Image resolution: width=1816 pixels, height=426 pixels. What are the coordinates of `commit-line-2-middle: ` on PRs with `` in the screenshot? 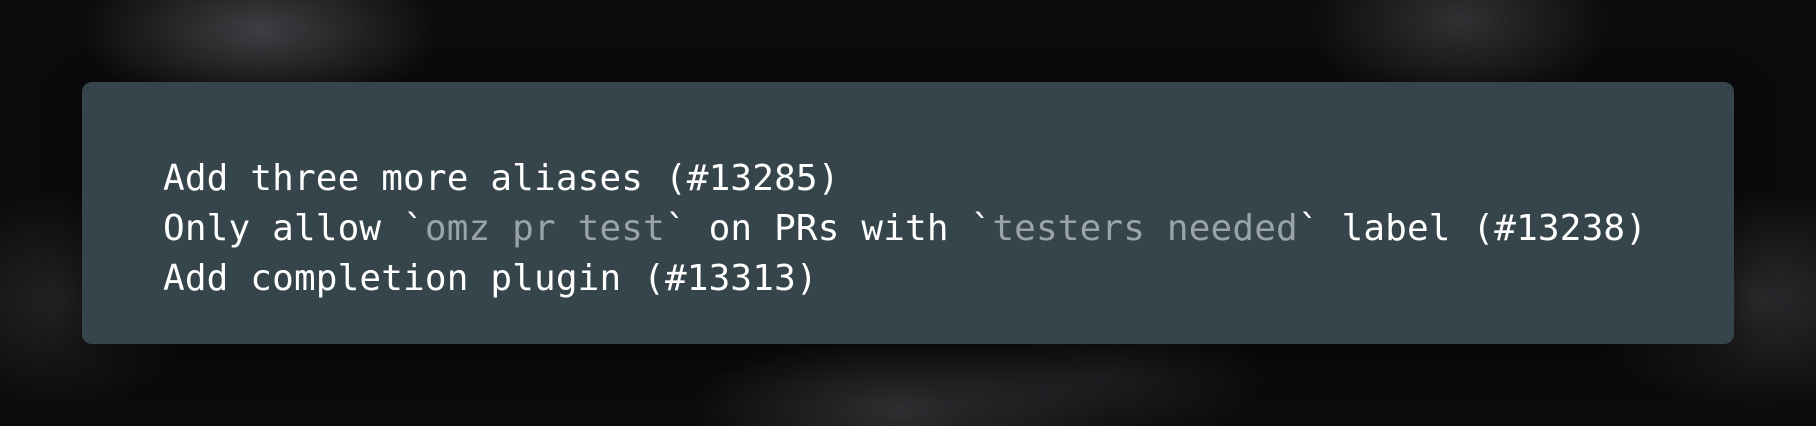 It's located at (828, 228).